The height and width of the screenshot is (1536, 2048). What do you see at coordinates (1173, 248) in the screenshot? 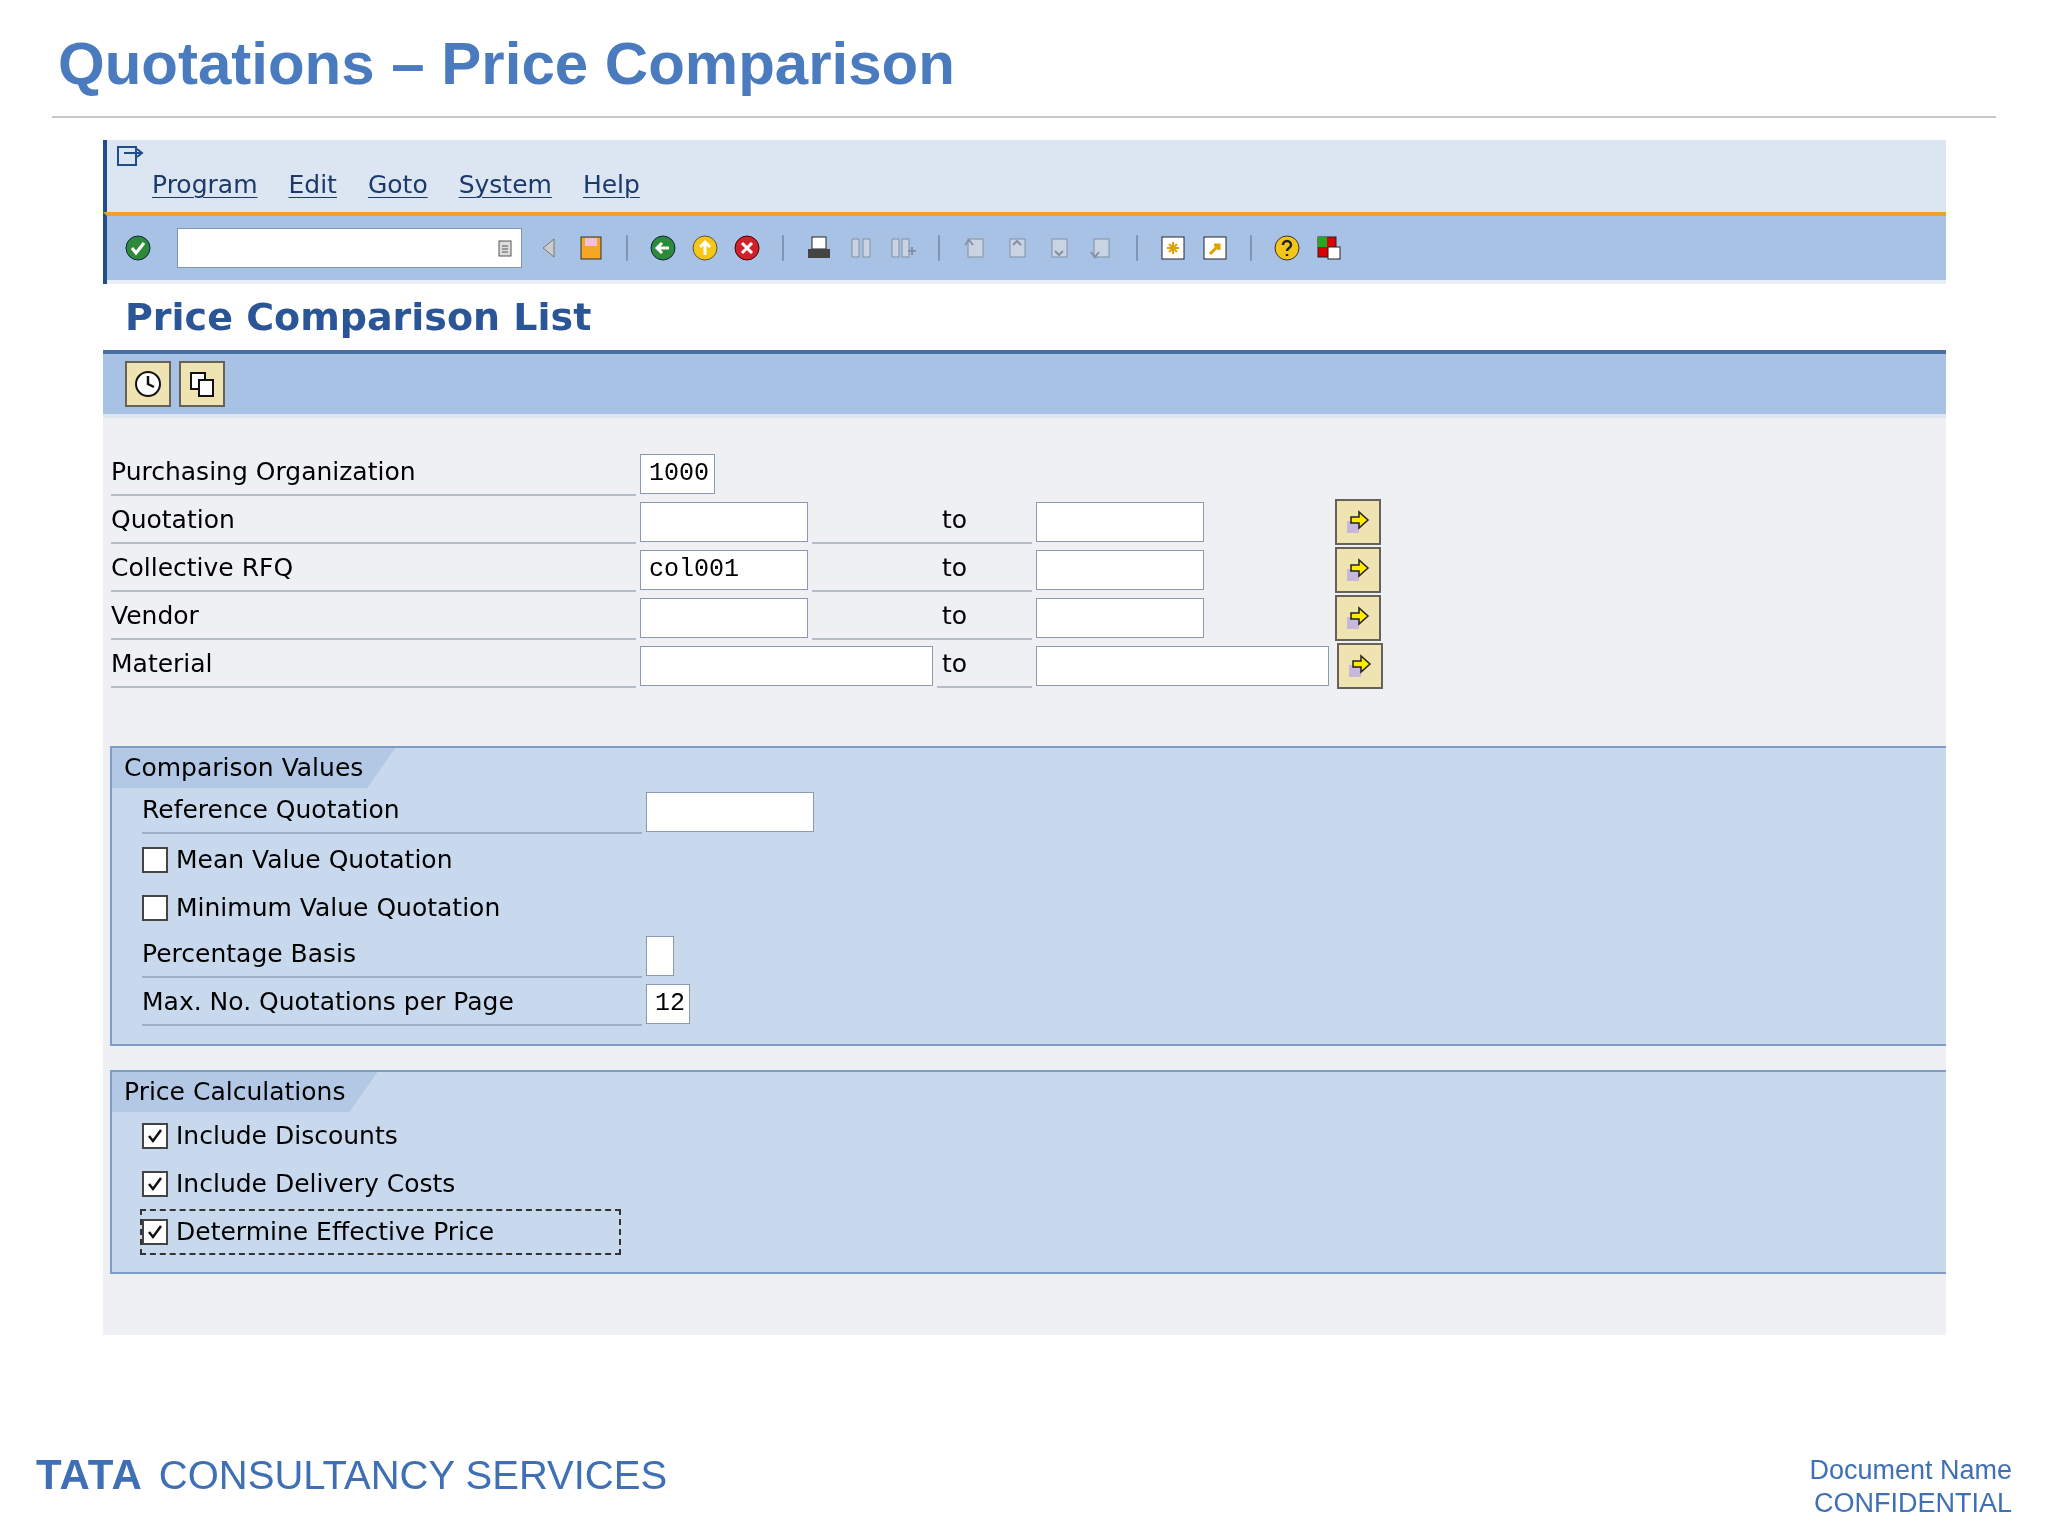
I see `new-session-icon` at bounding box center [1173, 248].